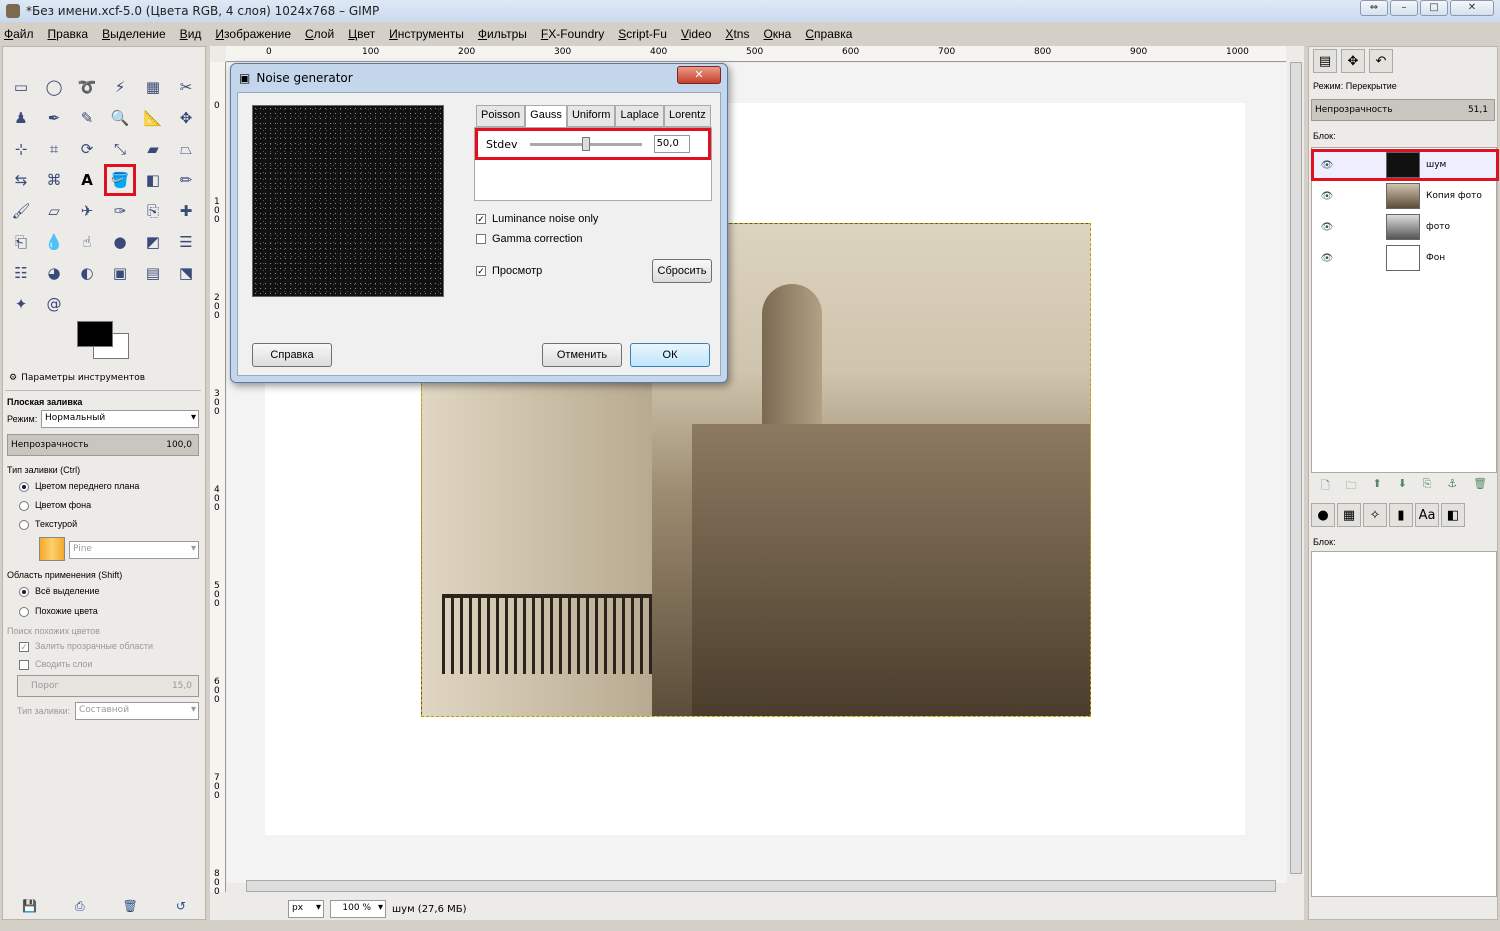  Describe the element at coordinates (55, 664) in the screenshot. I see `merge-layers-option: Сводить слои` at that location.